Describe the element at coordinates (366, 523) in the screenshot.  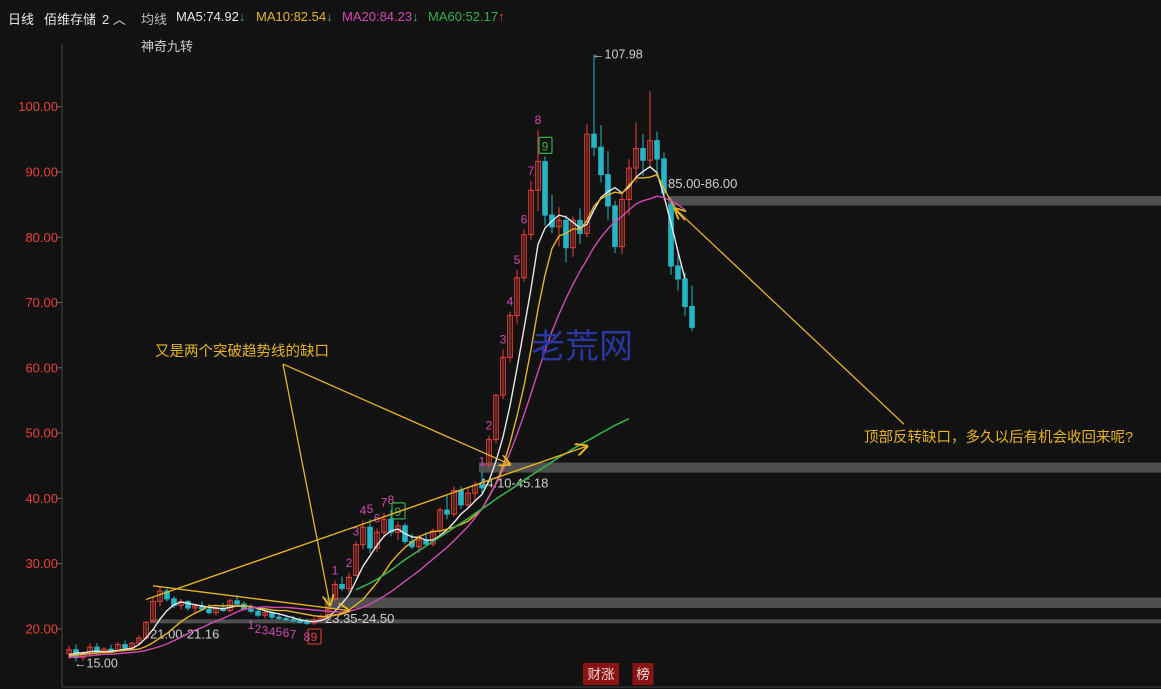
I see `trend-line-upper` at that location.